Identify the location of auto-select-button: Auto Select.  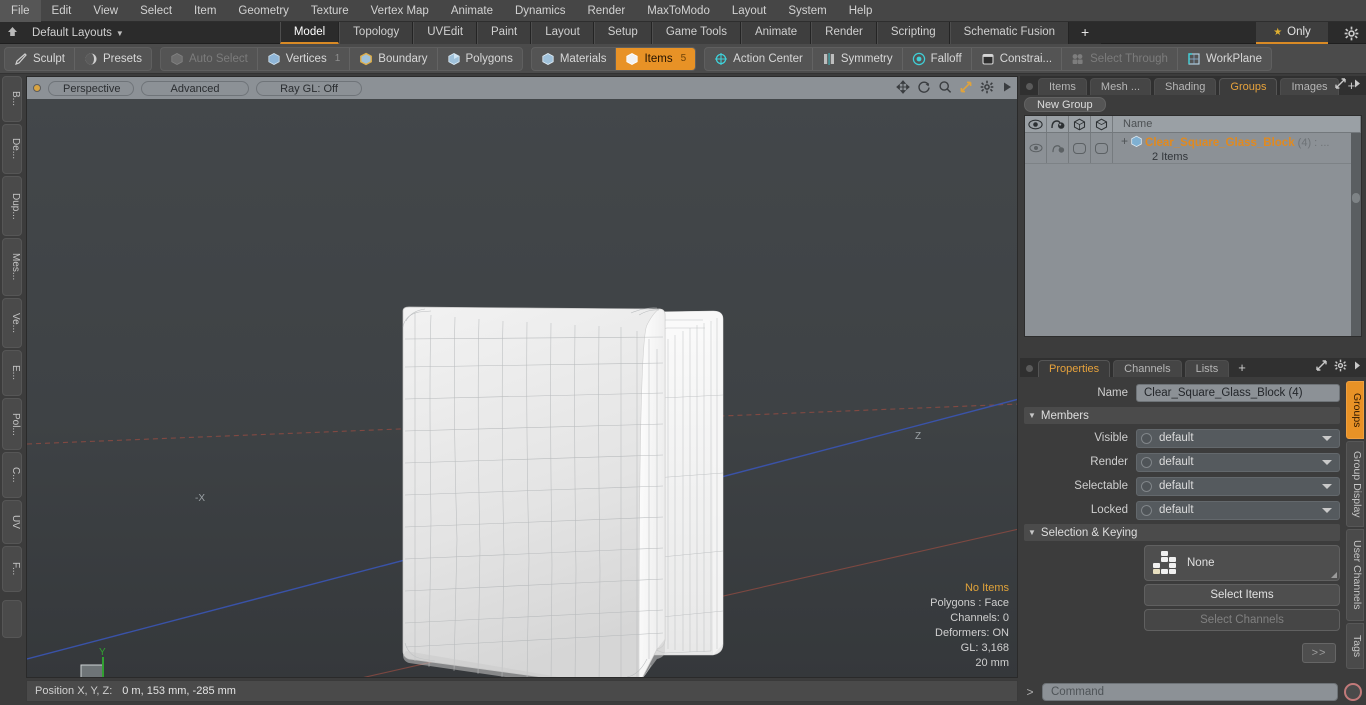
(209, 58).